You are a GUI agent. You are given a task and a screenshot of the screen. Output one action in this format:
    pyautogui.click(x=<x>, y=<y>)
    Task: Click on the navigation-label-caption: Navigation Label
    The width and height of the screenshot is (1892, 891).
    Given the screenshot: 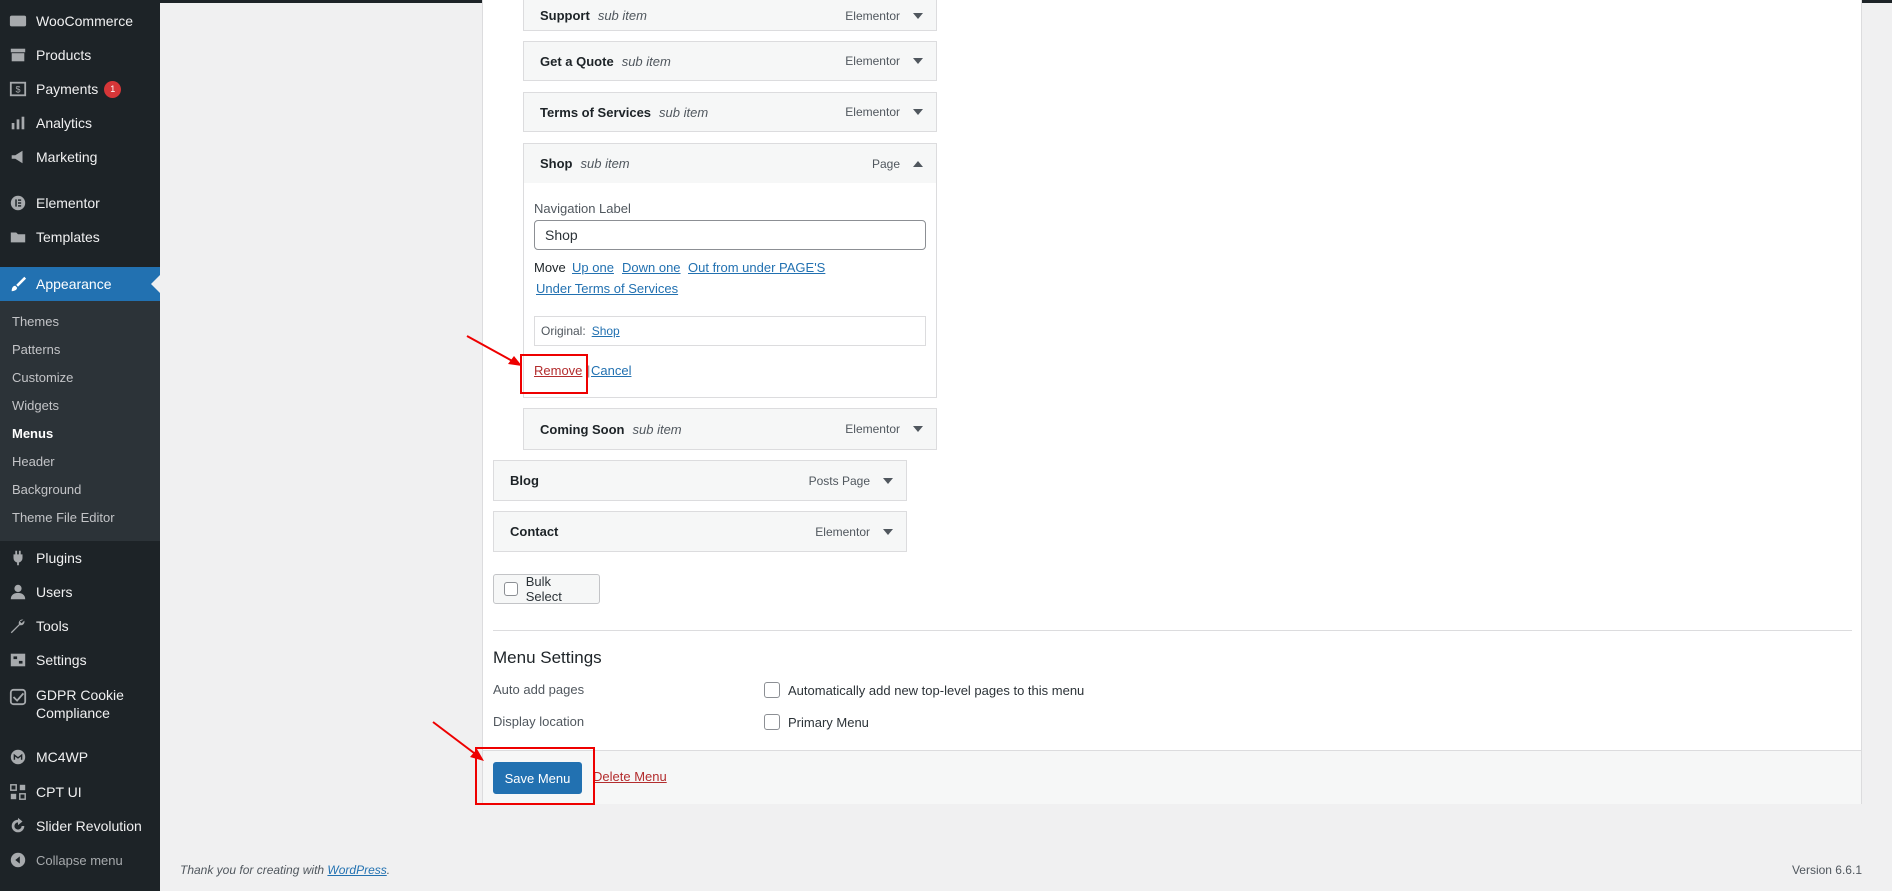 What is the action you would take?
    pyautogui.click(x=582, y=208)
    